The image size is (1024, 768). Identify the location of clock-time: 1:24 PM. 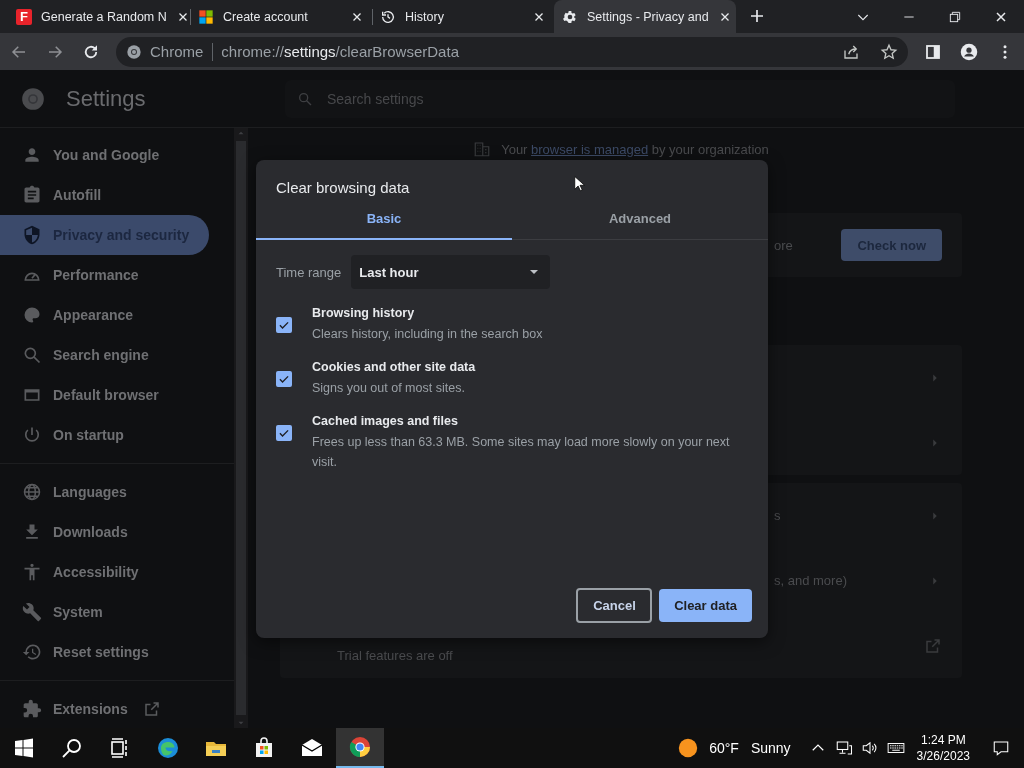
(943, 740).